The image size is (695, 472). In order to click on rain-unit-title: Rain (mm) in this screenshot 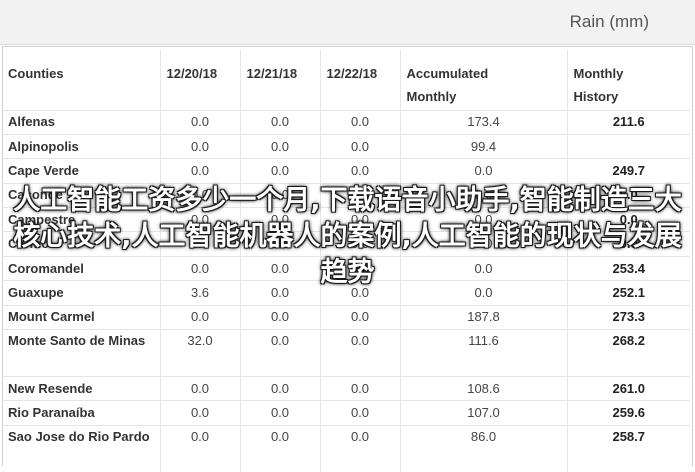, I will do `click(609, 21)`.